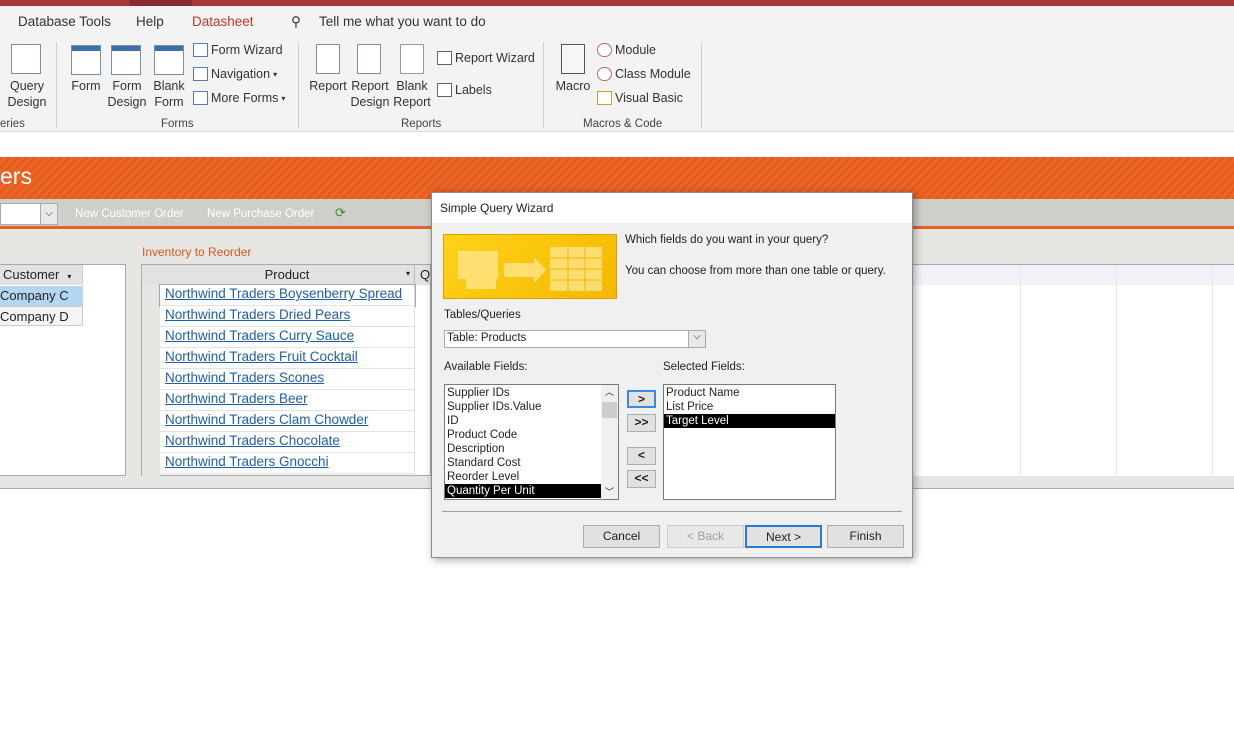  What do you see at coordinates (41, 296) in the screenshot?
I see `table-row: Company C` at bounding box center [41, 296].